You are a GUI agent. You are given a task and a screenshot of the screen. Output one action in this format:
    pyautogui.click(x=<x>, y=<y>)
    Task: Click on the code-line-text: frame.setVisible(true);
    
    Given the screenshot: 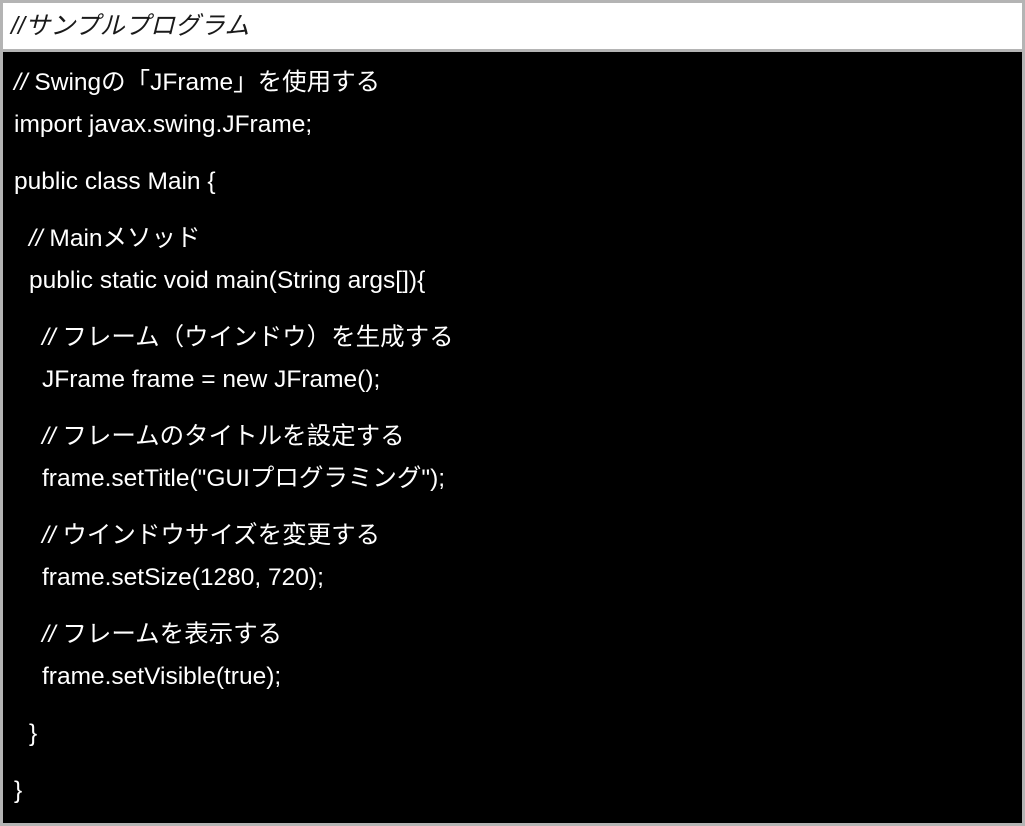 What is the action you would take?
    pyautogui.click(x=162, y=676)
    